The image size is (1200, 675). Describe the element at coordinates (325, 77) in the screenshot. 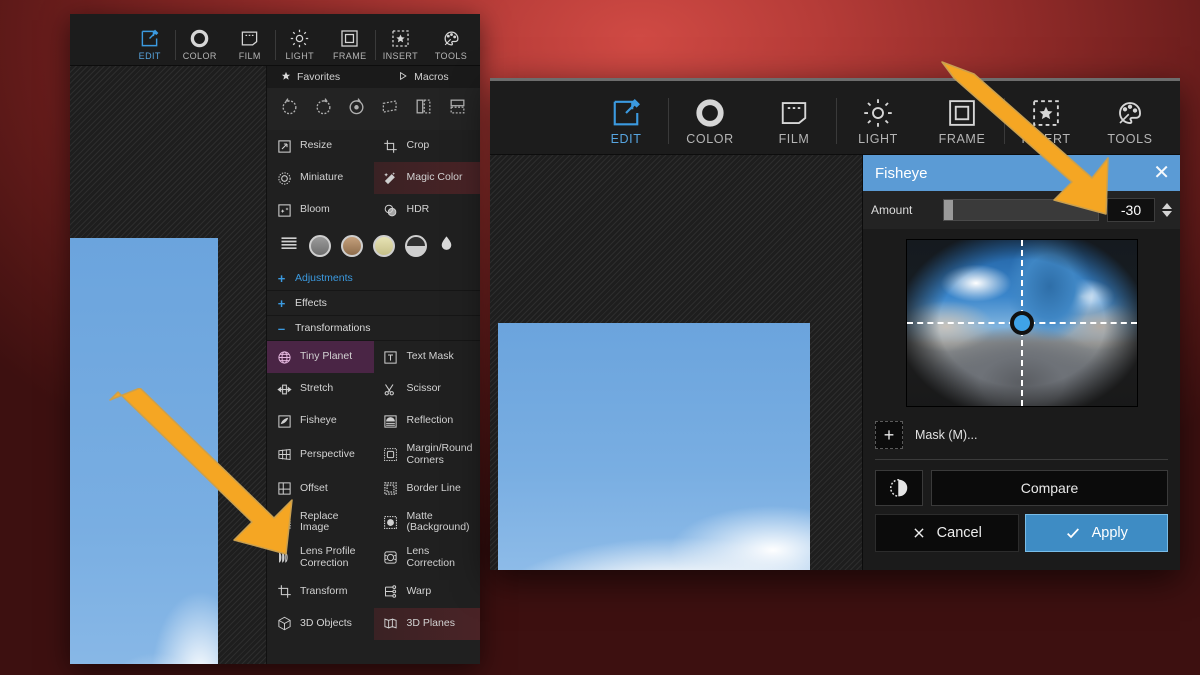

I see `favorites-tab: Favorites` at that location.